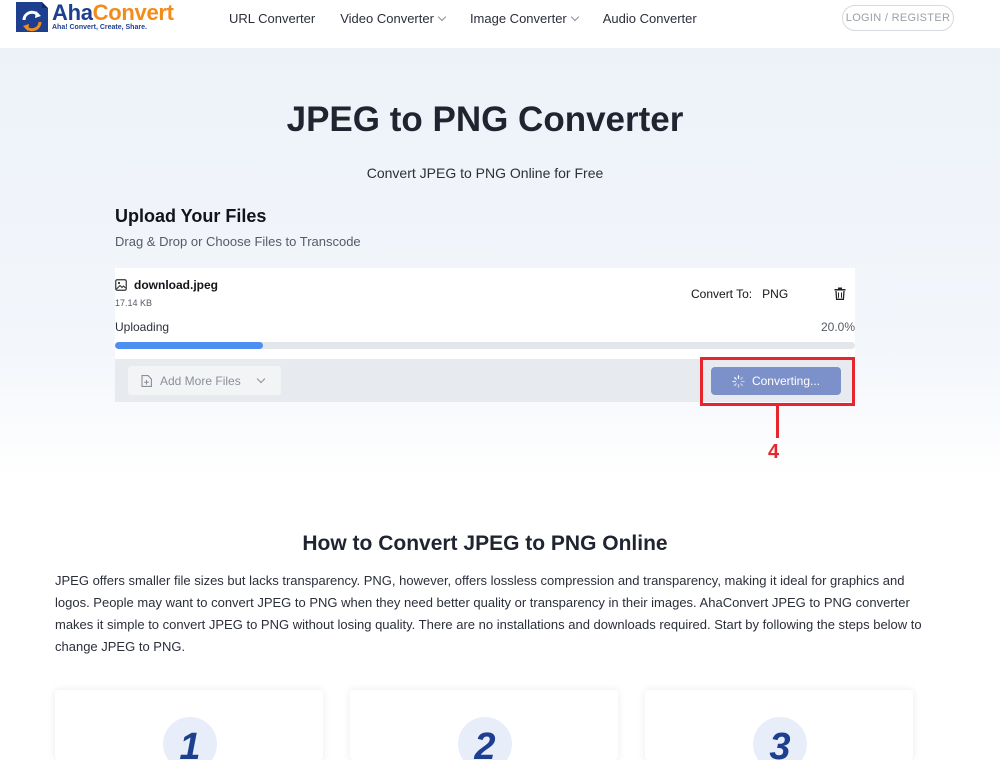 This screenshot has width=1000, height=760. Describe the element at coordinates (32, 17) in the screenshot. I see `logo-icon` at that location.